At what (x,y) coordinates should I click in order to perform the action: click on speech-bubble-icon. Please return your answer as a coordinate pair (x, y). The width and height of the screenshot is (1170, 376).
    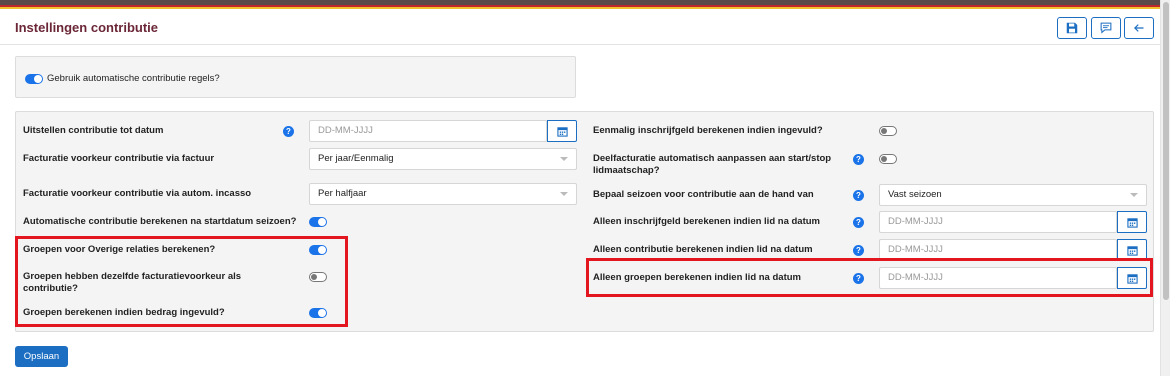
    Looking at the image, I should click on (1106, 28).